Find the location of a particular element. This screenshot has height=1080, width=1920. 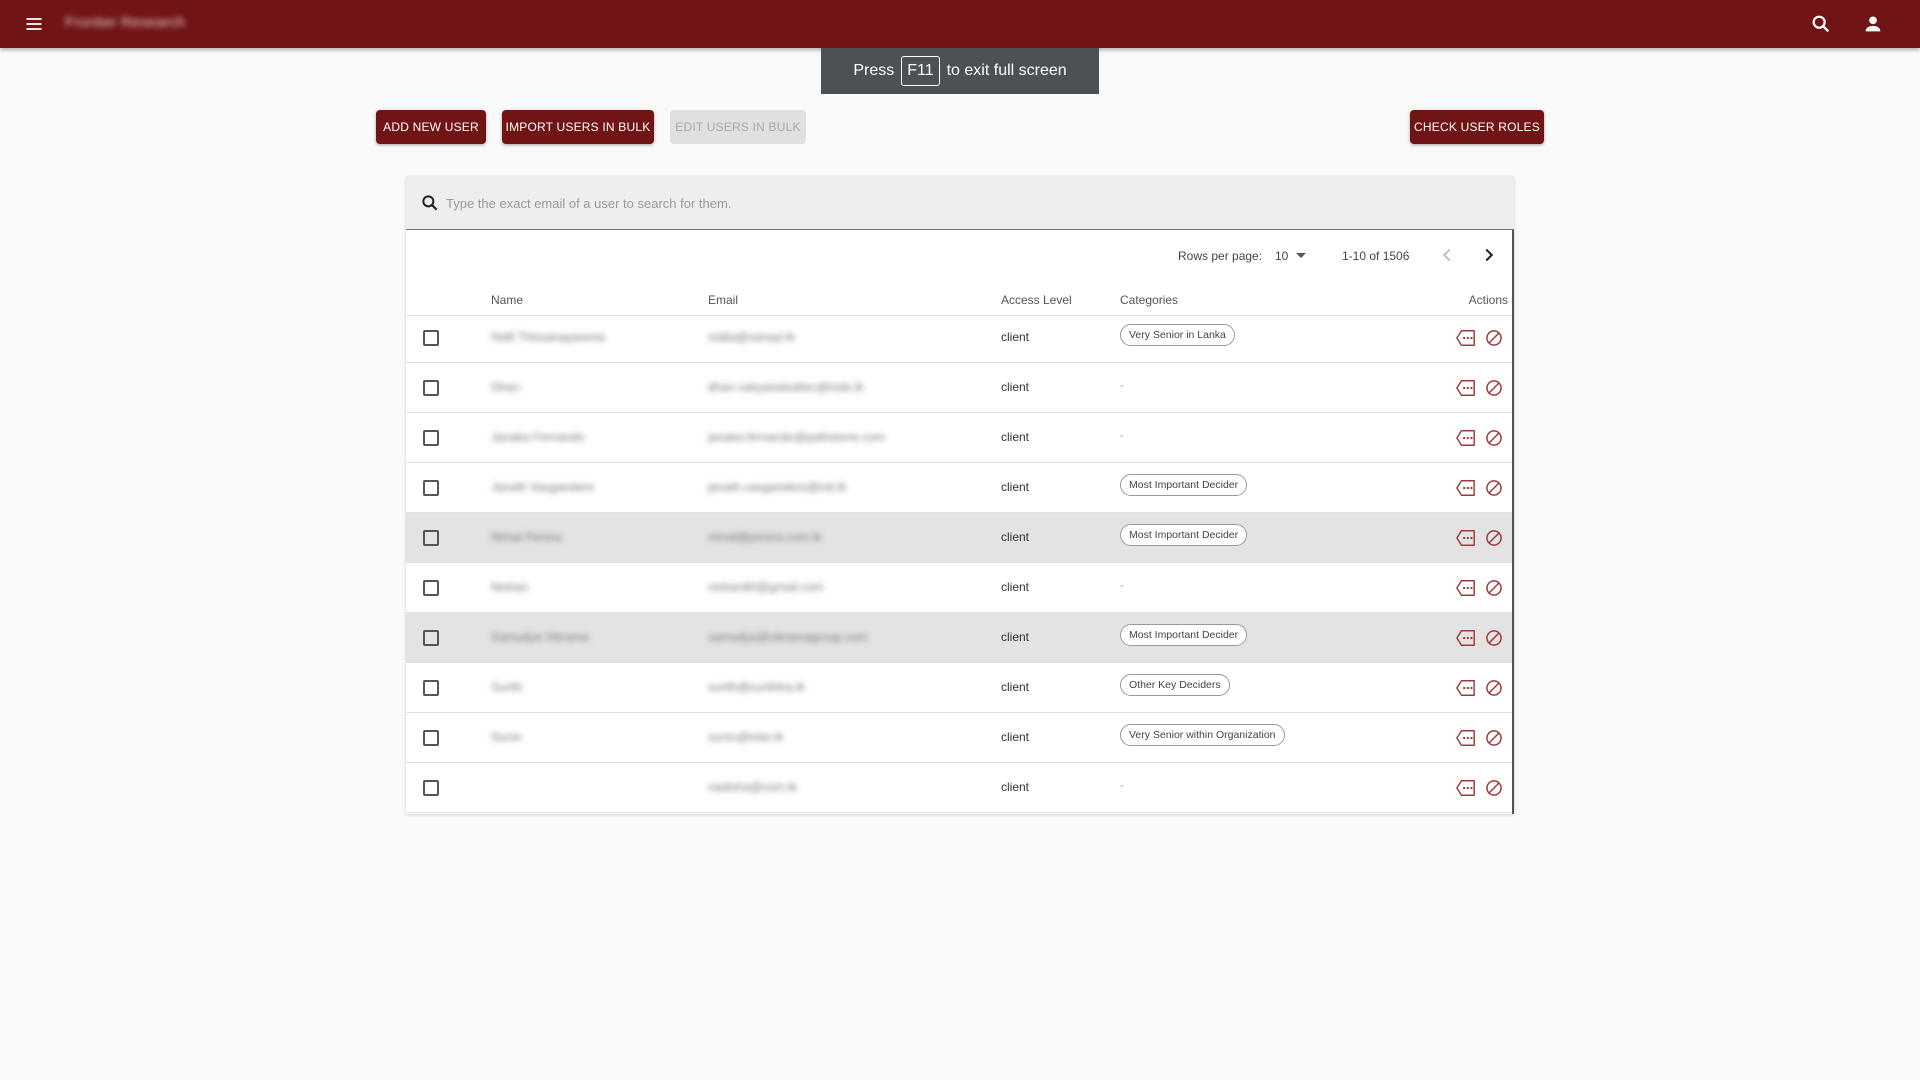

category-chip: Other Key Deciders is located at coordinates (1175, 685).